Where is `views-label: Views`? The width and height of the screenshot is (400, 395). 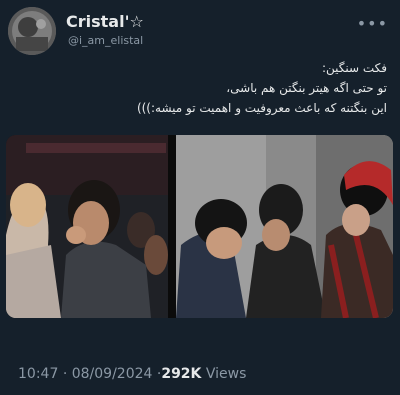 views-label: Views is located at coordinates (226, 374).